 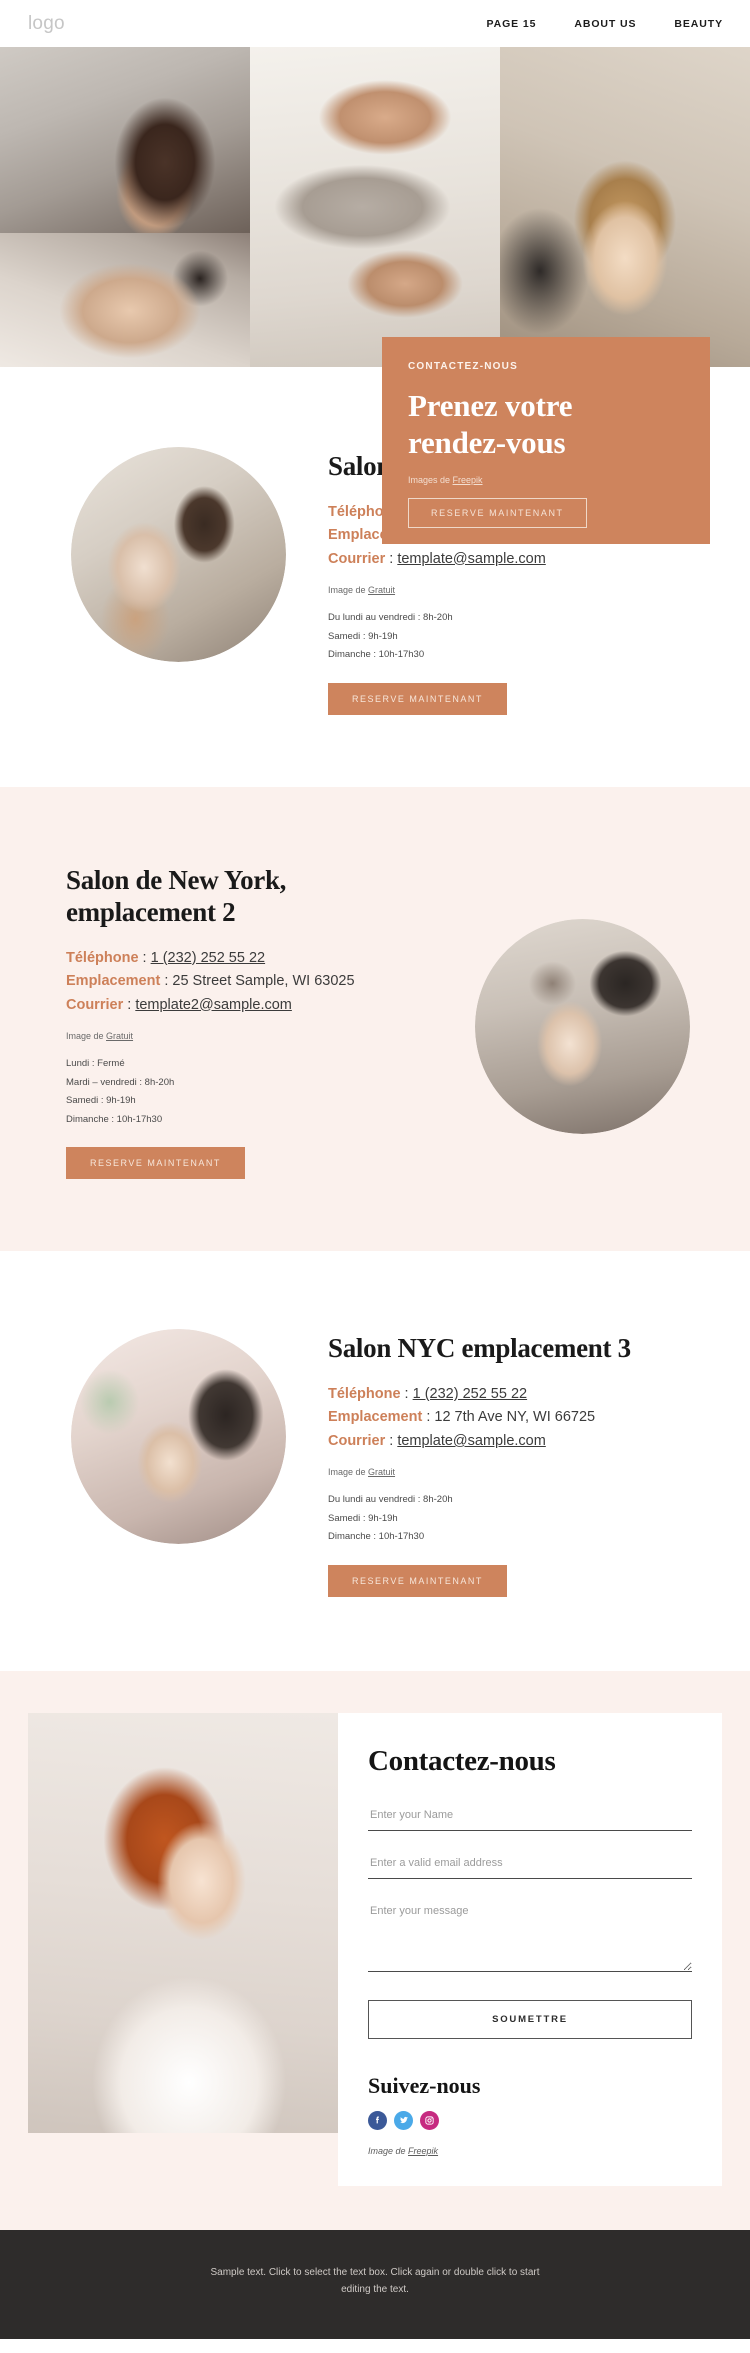 I want to click on salon-3-phone-value: 1 (232) 252 55 22, so click(x=470, y=1394).